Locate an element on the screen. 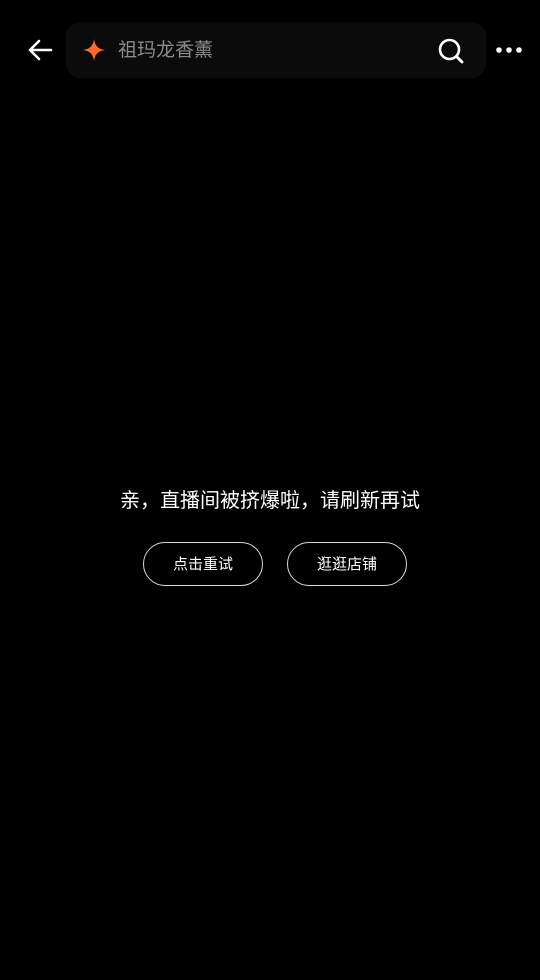 This screenshot has width=540, height=980. search-icon is located at coordinates (451, 51).